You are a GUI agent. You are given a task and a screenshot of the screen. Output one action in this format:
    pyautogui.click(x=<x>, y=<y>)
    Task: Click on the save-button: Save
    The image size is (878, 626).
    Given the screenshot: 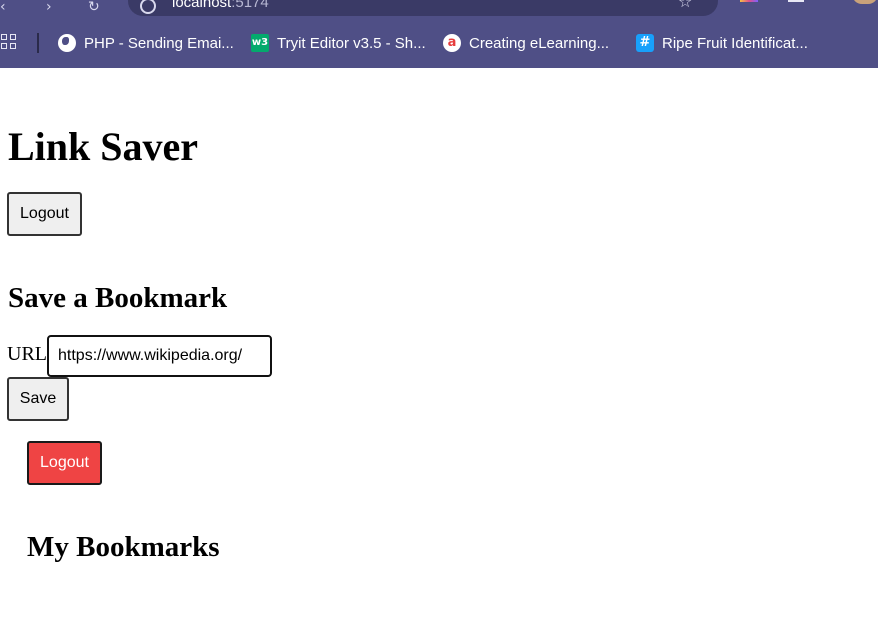 What is the action you would take?
    pyautogui.click(x=38, y=399)
    